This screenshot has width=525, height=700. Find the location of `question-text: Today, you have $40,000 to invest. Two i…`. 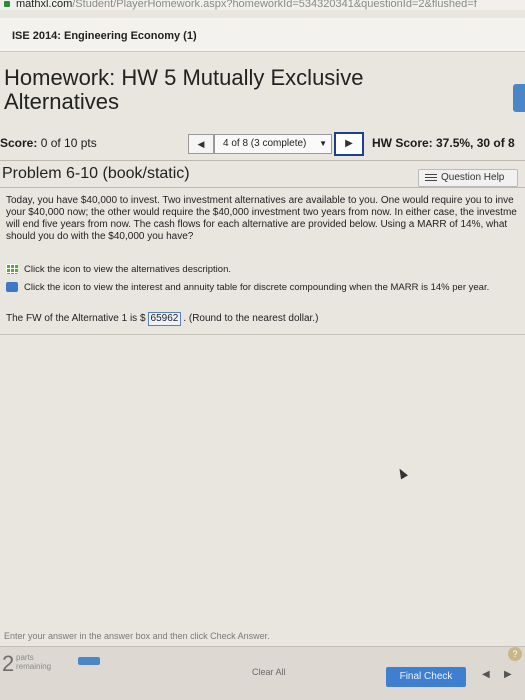

question-text: Today, you have $40,000 to invest. Two i… is located at coordinates (261, 218).